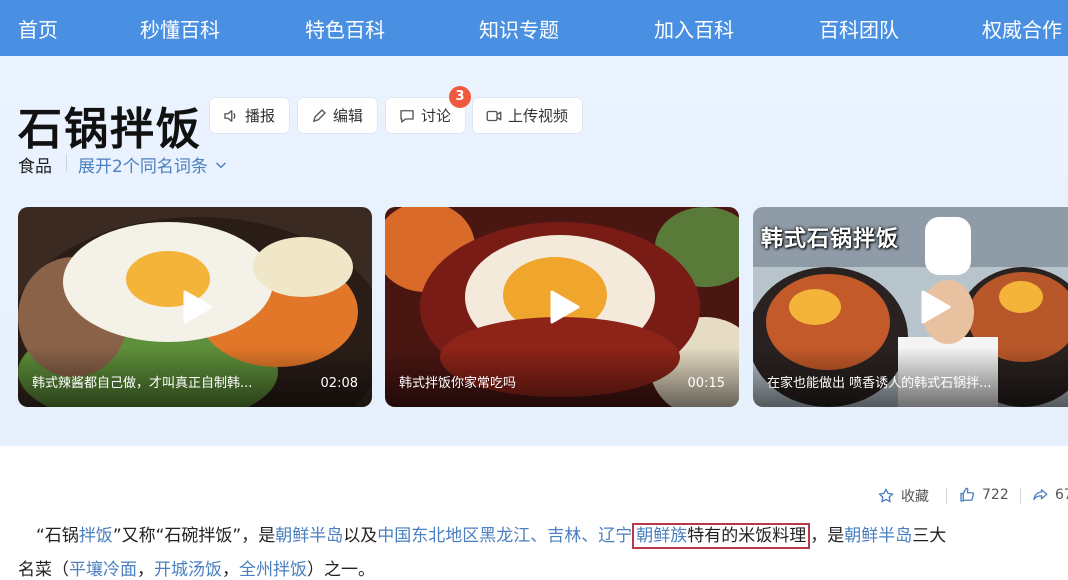 The height and width of the screenshot is (580, 1068). Describe the element at coordinates (886, 495) in the screenshot. I see `star-icon` at that location.